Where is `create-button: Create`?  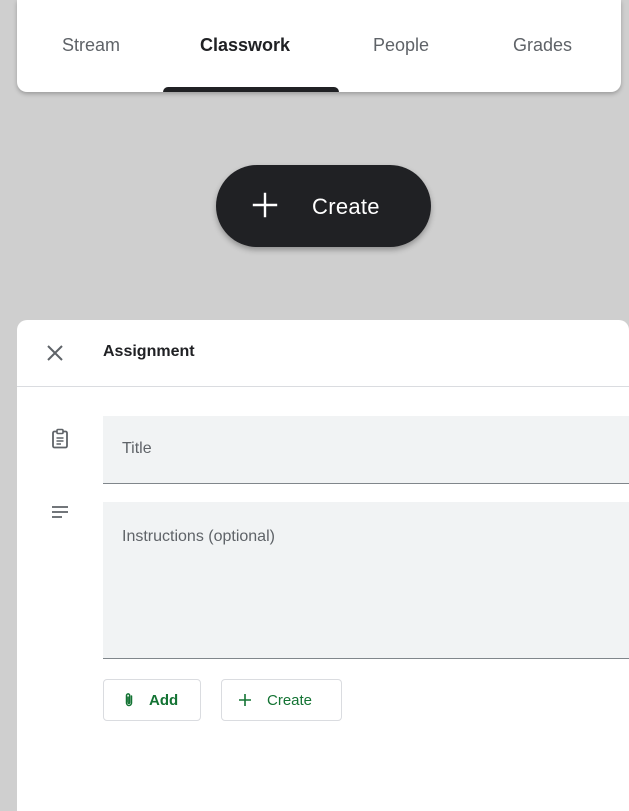
create-button: Create is located at coordinates (323, 206).